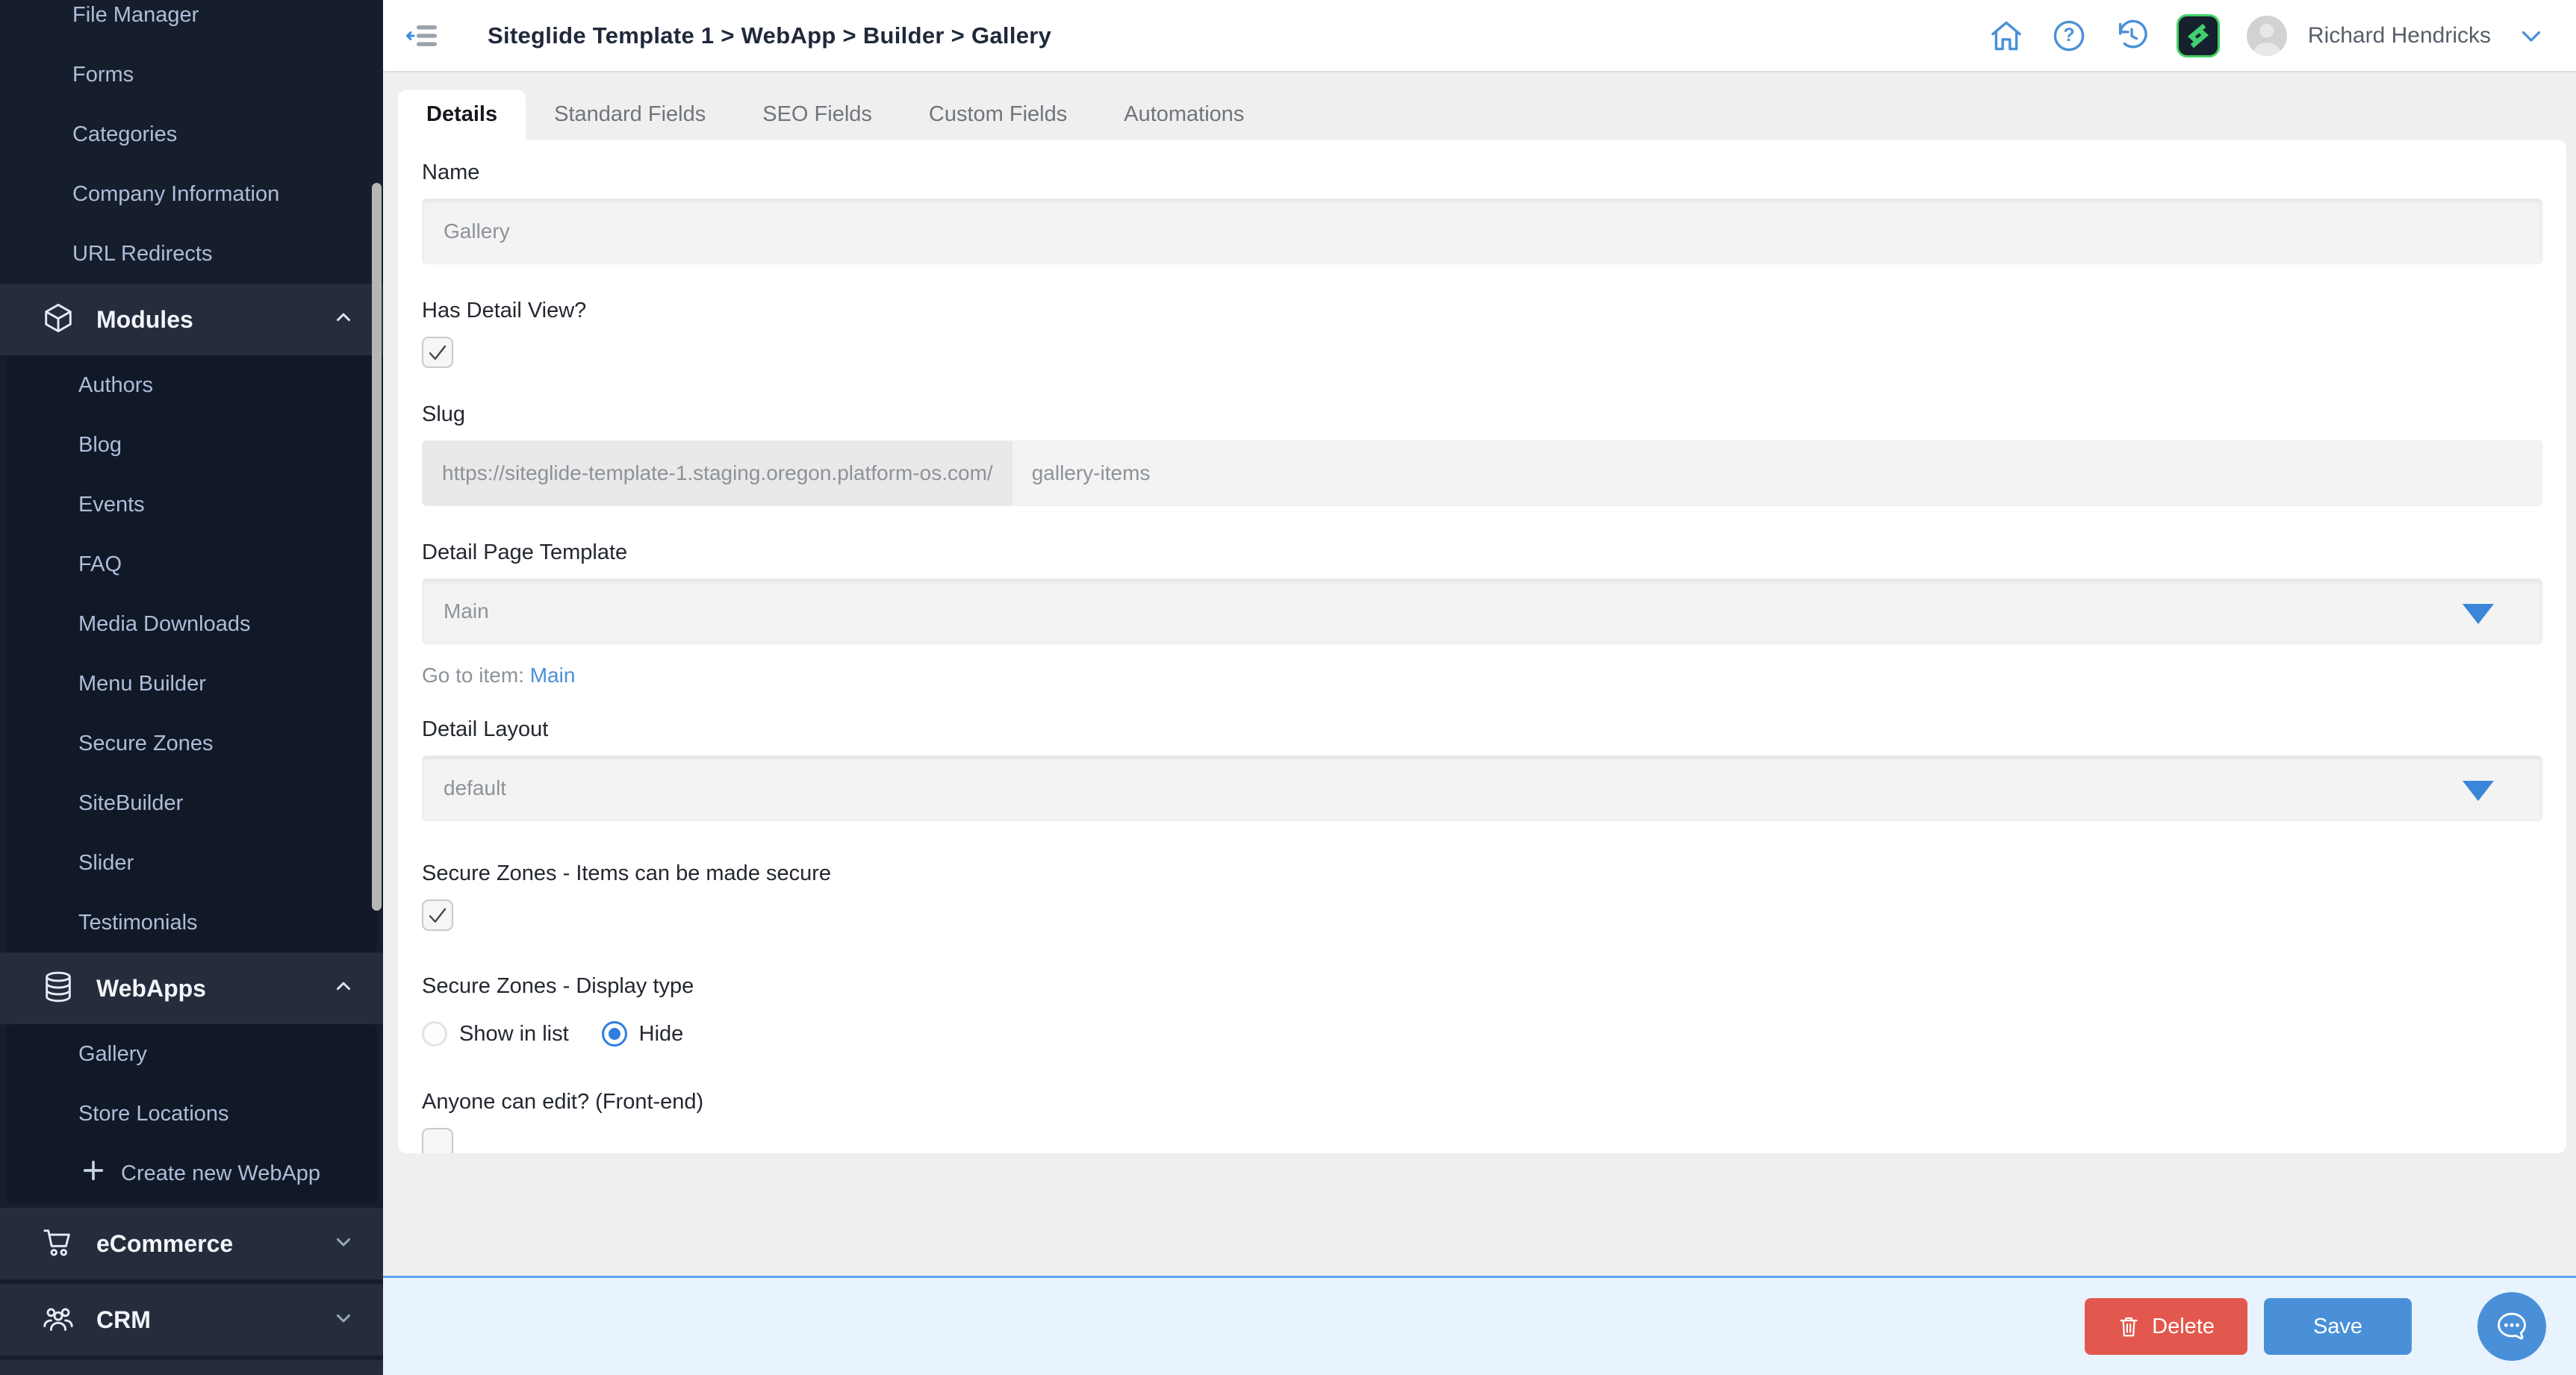 This screenshot has height=1375, width=2576. What do you see at coordinates (642, 1034) in the screenshot?
I see `radio-hide: Hide` at bounding box center [642, 1034].